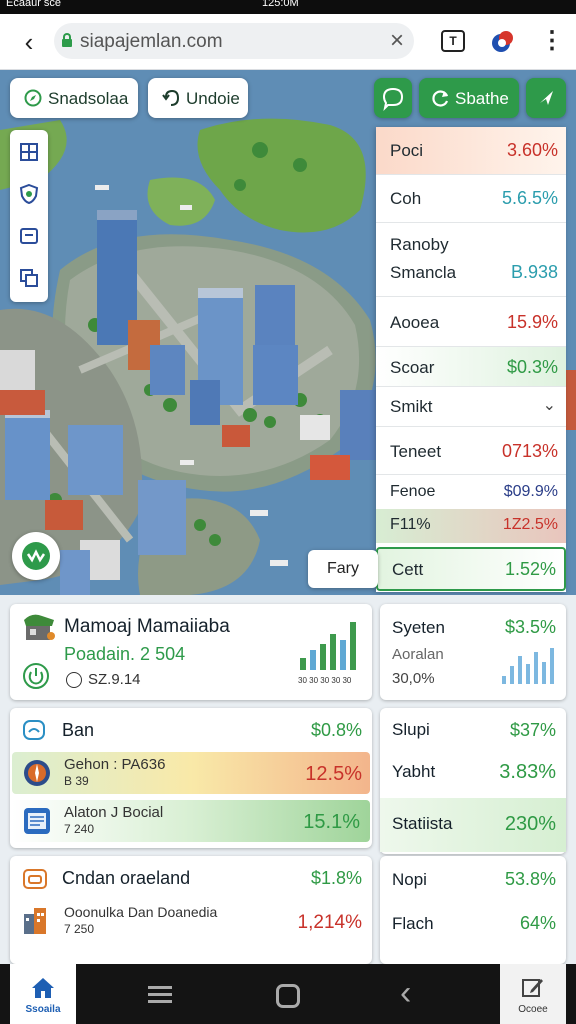  I want to click on lock-icon, so click(67, 40).